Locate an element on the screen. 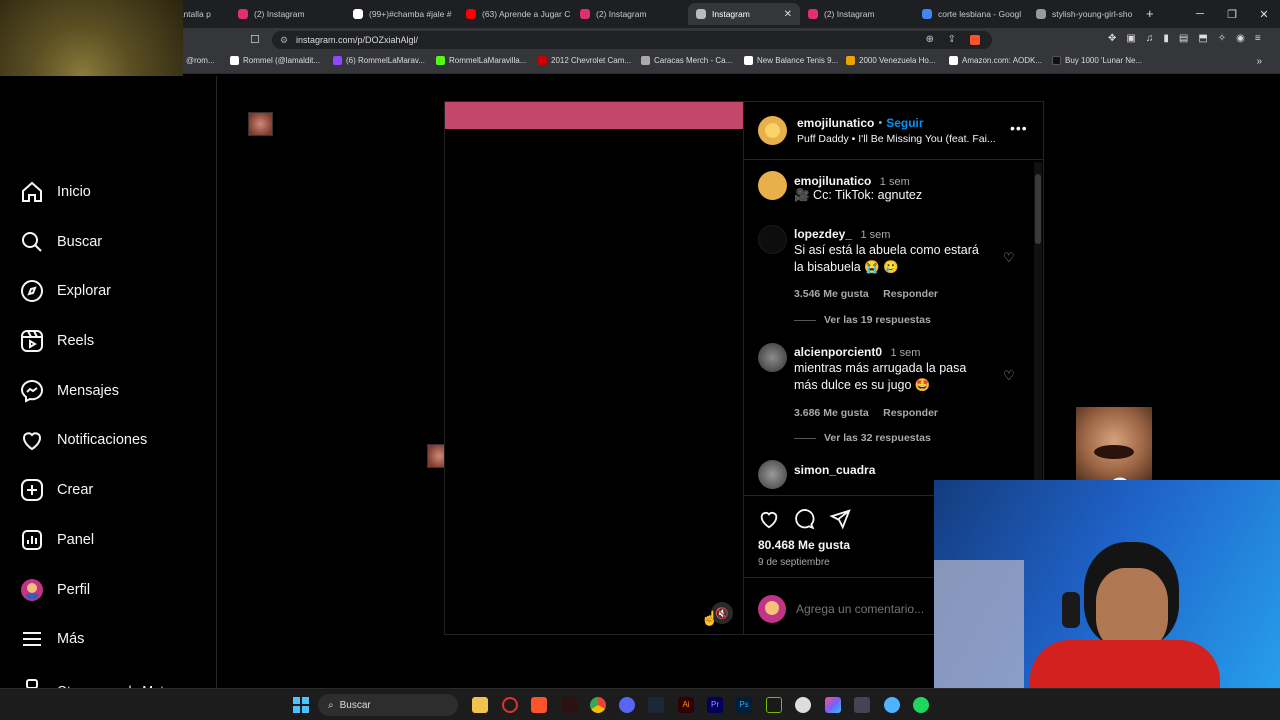  translate-icon: ⬒ is located at coordinates (1202, 38).